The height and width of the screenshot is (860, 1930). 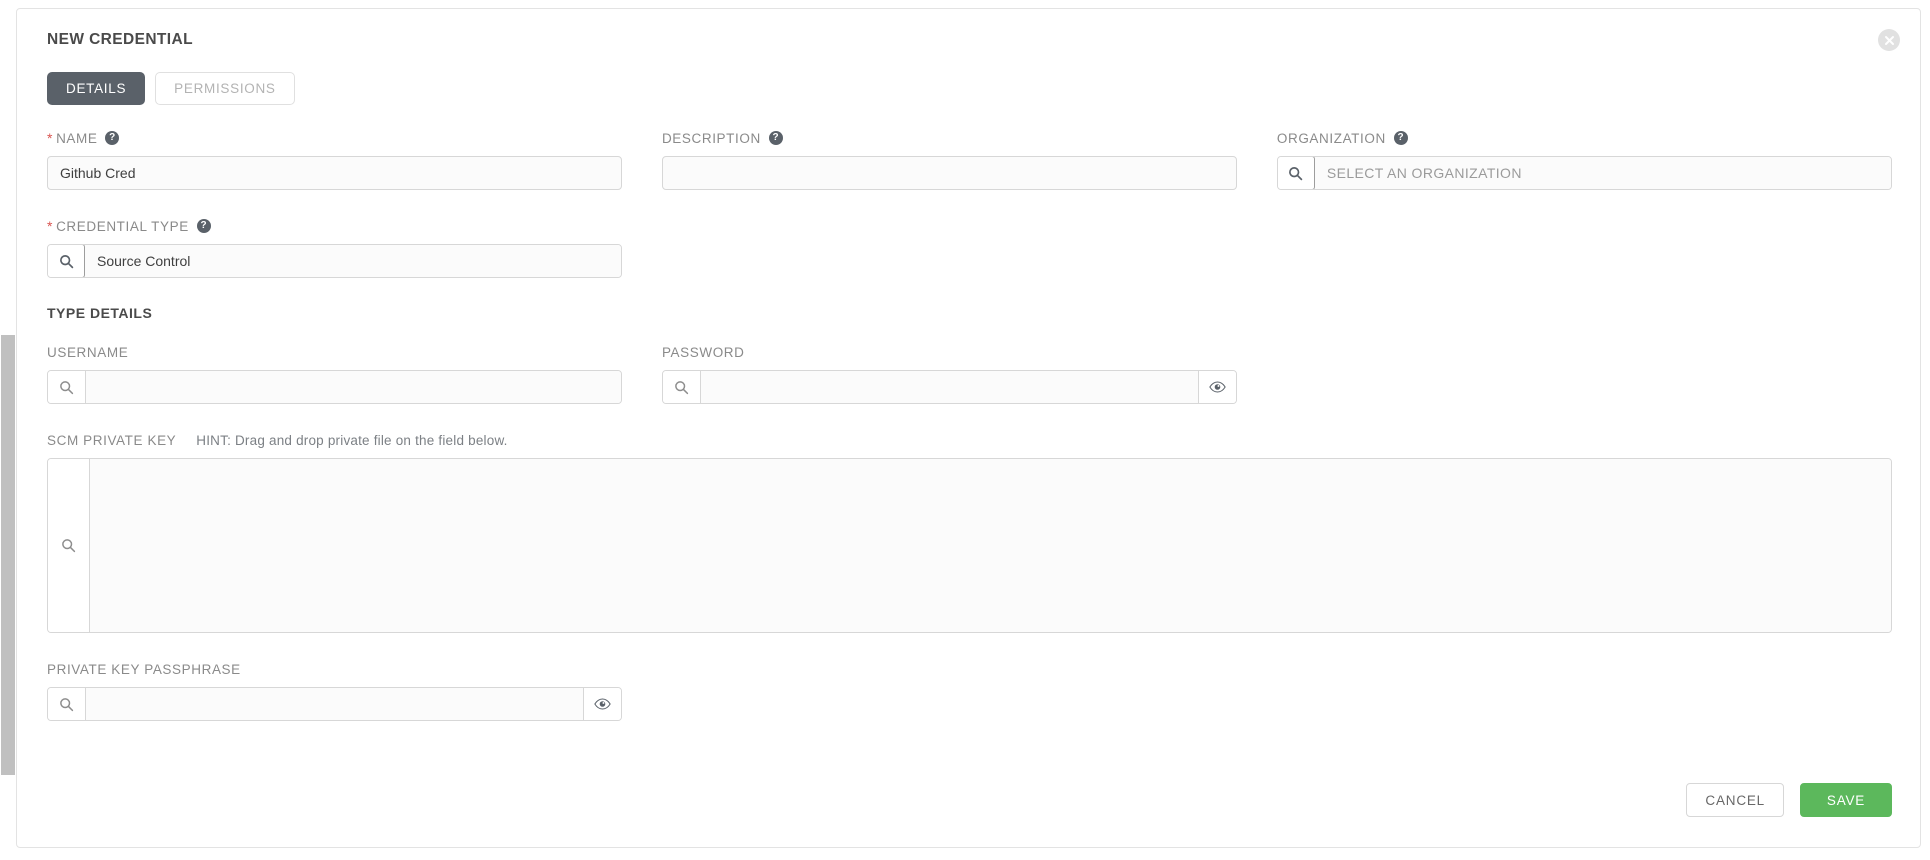 I want to click on description-input, so click(x=949, y=173).